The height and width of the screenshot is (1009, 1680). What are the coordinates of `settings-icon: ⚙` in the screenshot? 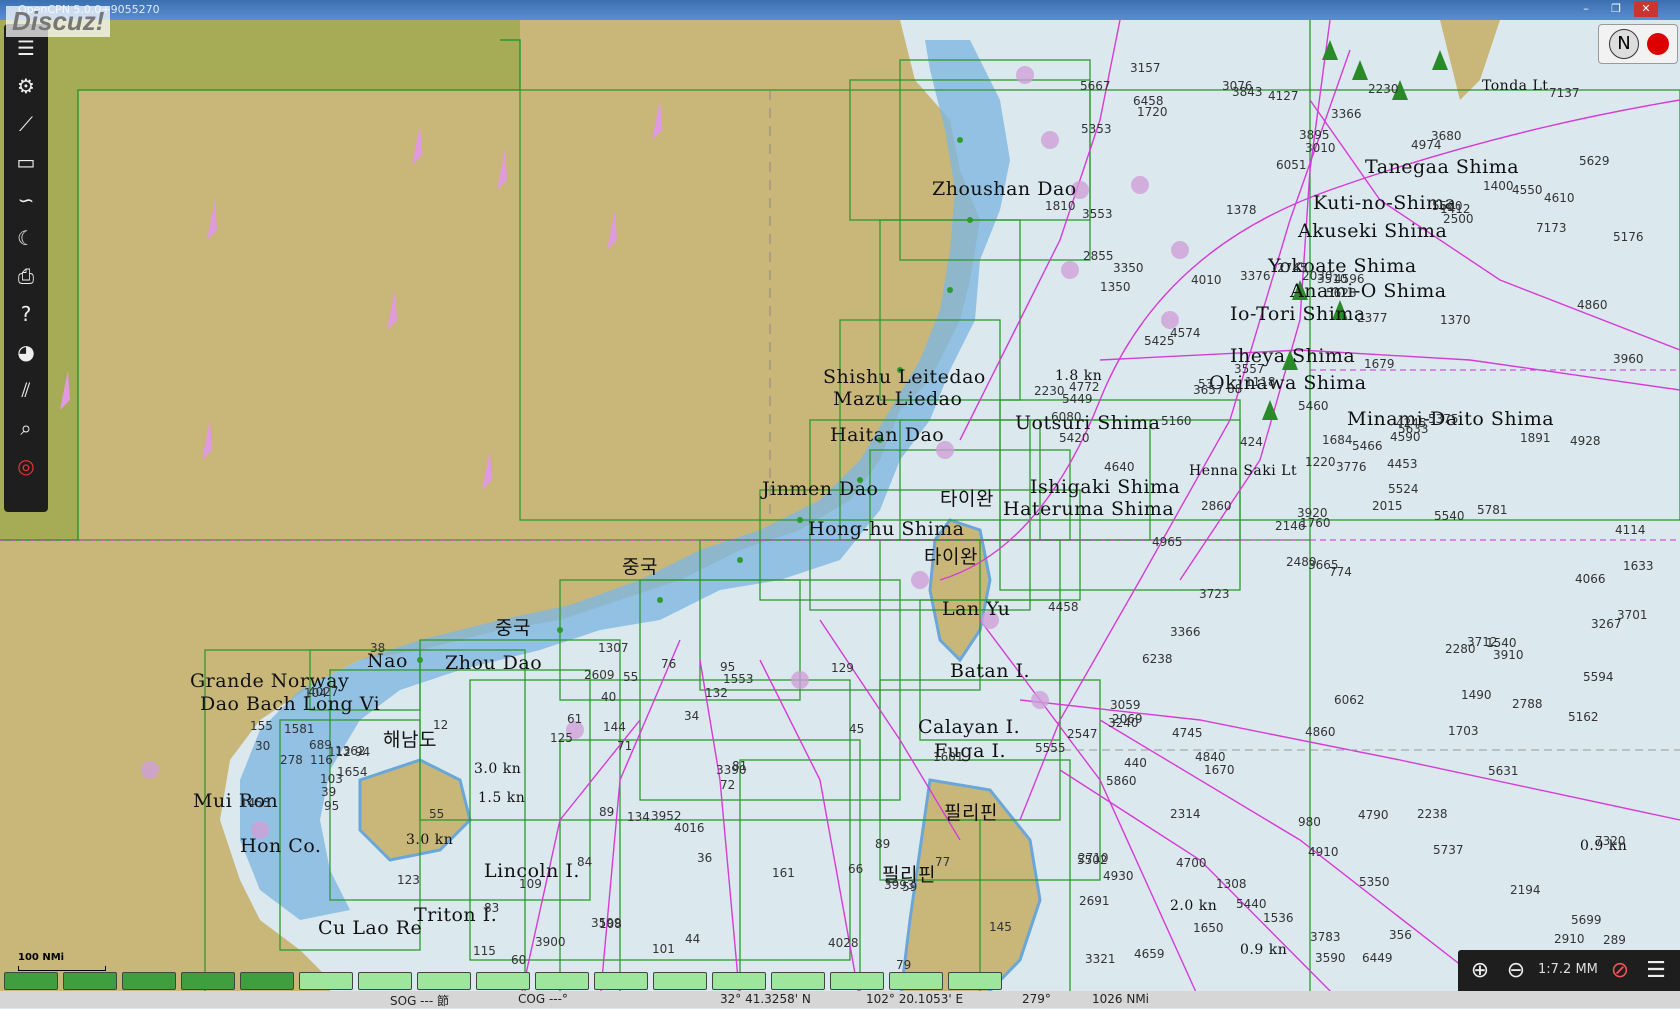 It's located at (26, 86).